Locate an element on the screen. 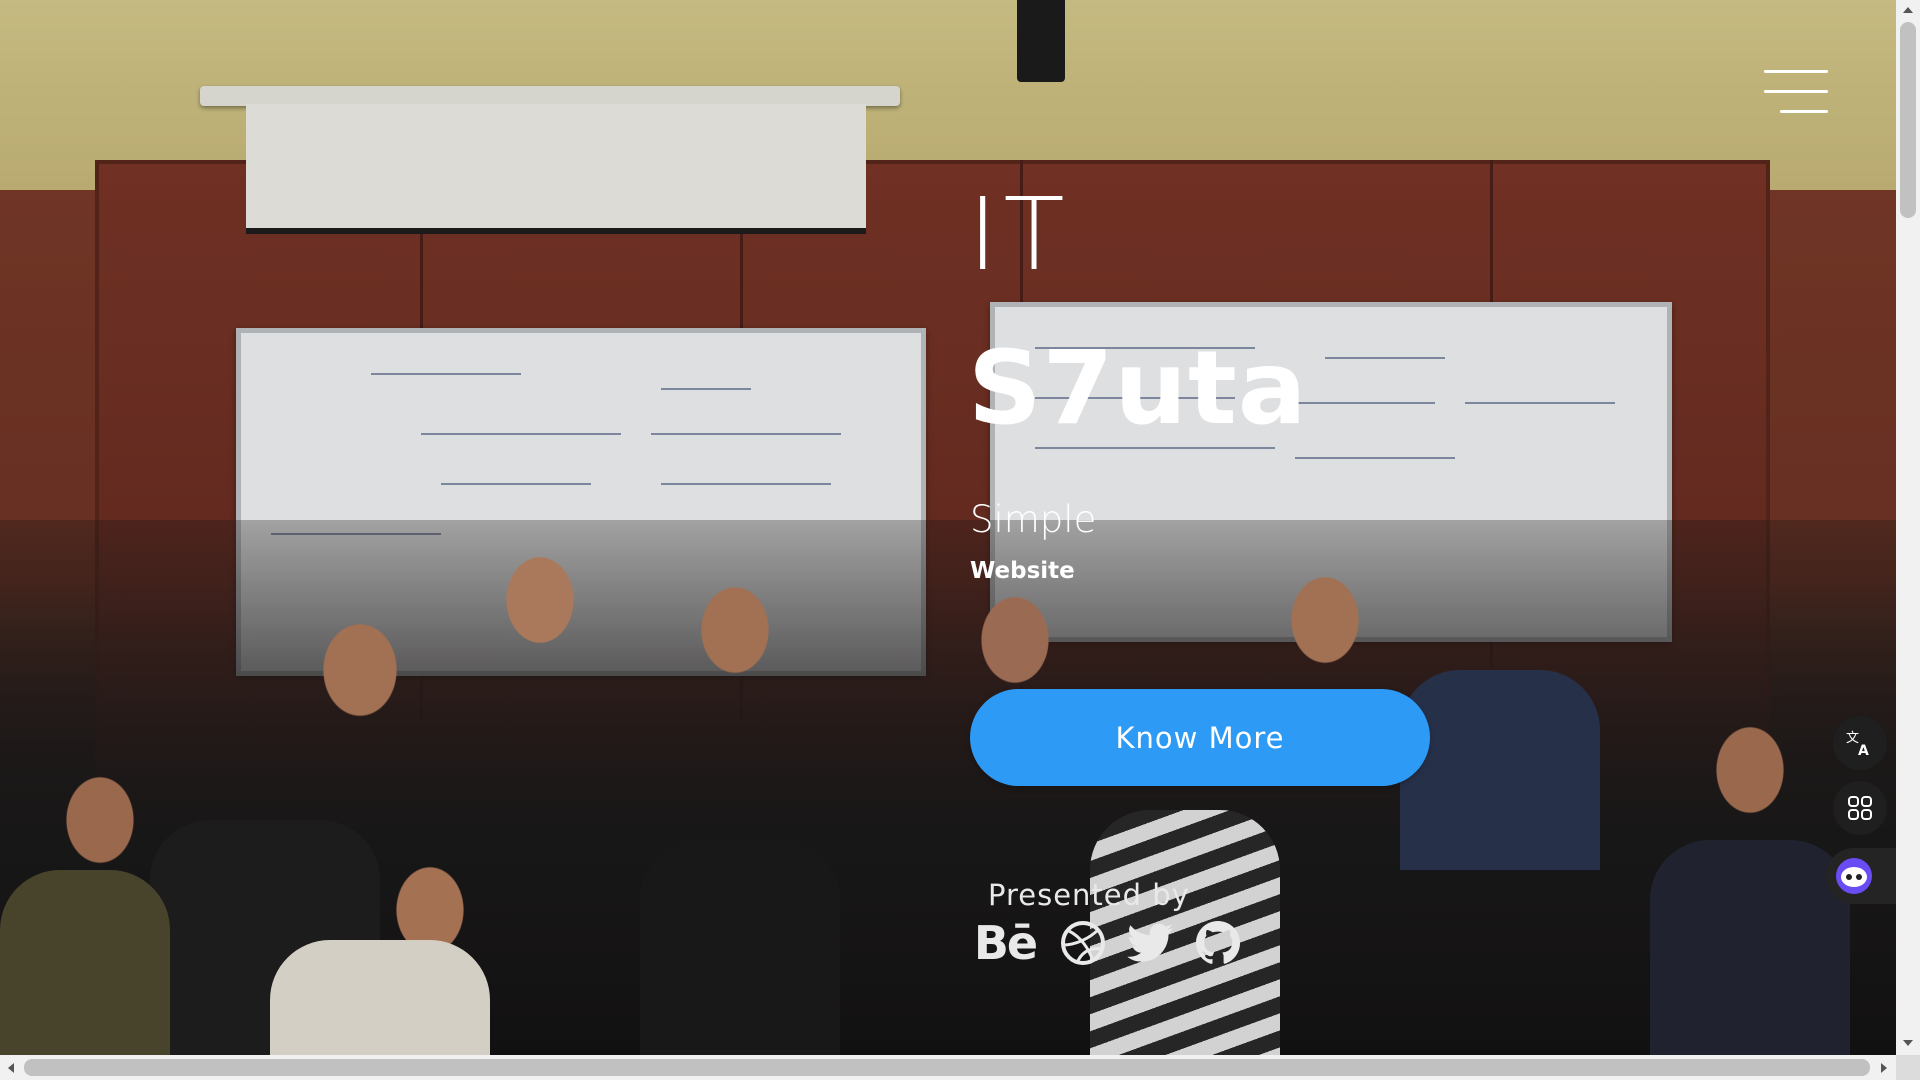 The height and width of the screenshot is (1080, 1920). dribbble-icon is located at coordinates (1083, 943).